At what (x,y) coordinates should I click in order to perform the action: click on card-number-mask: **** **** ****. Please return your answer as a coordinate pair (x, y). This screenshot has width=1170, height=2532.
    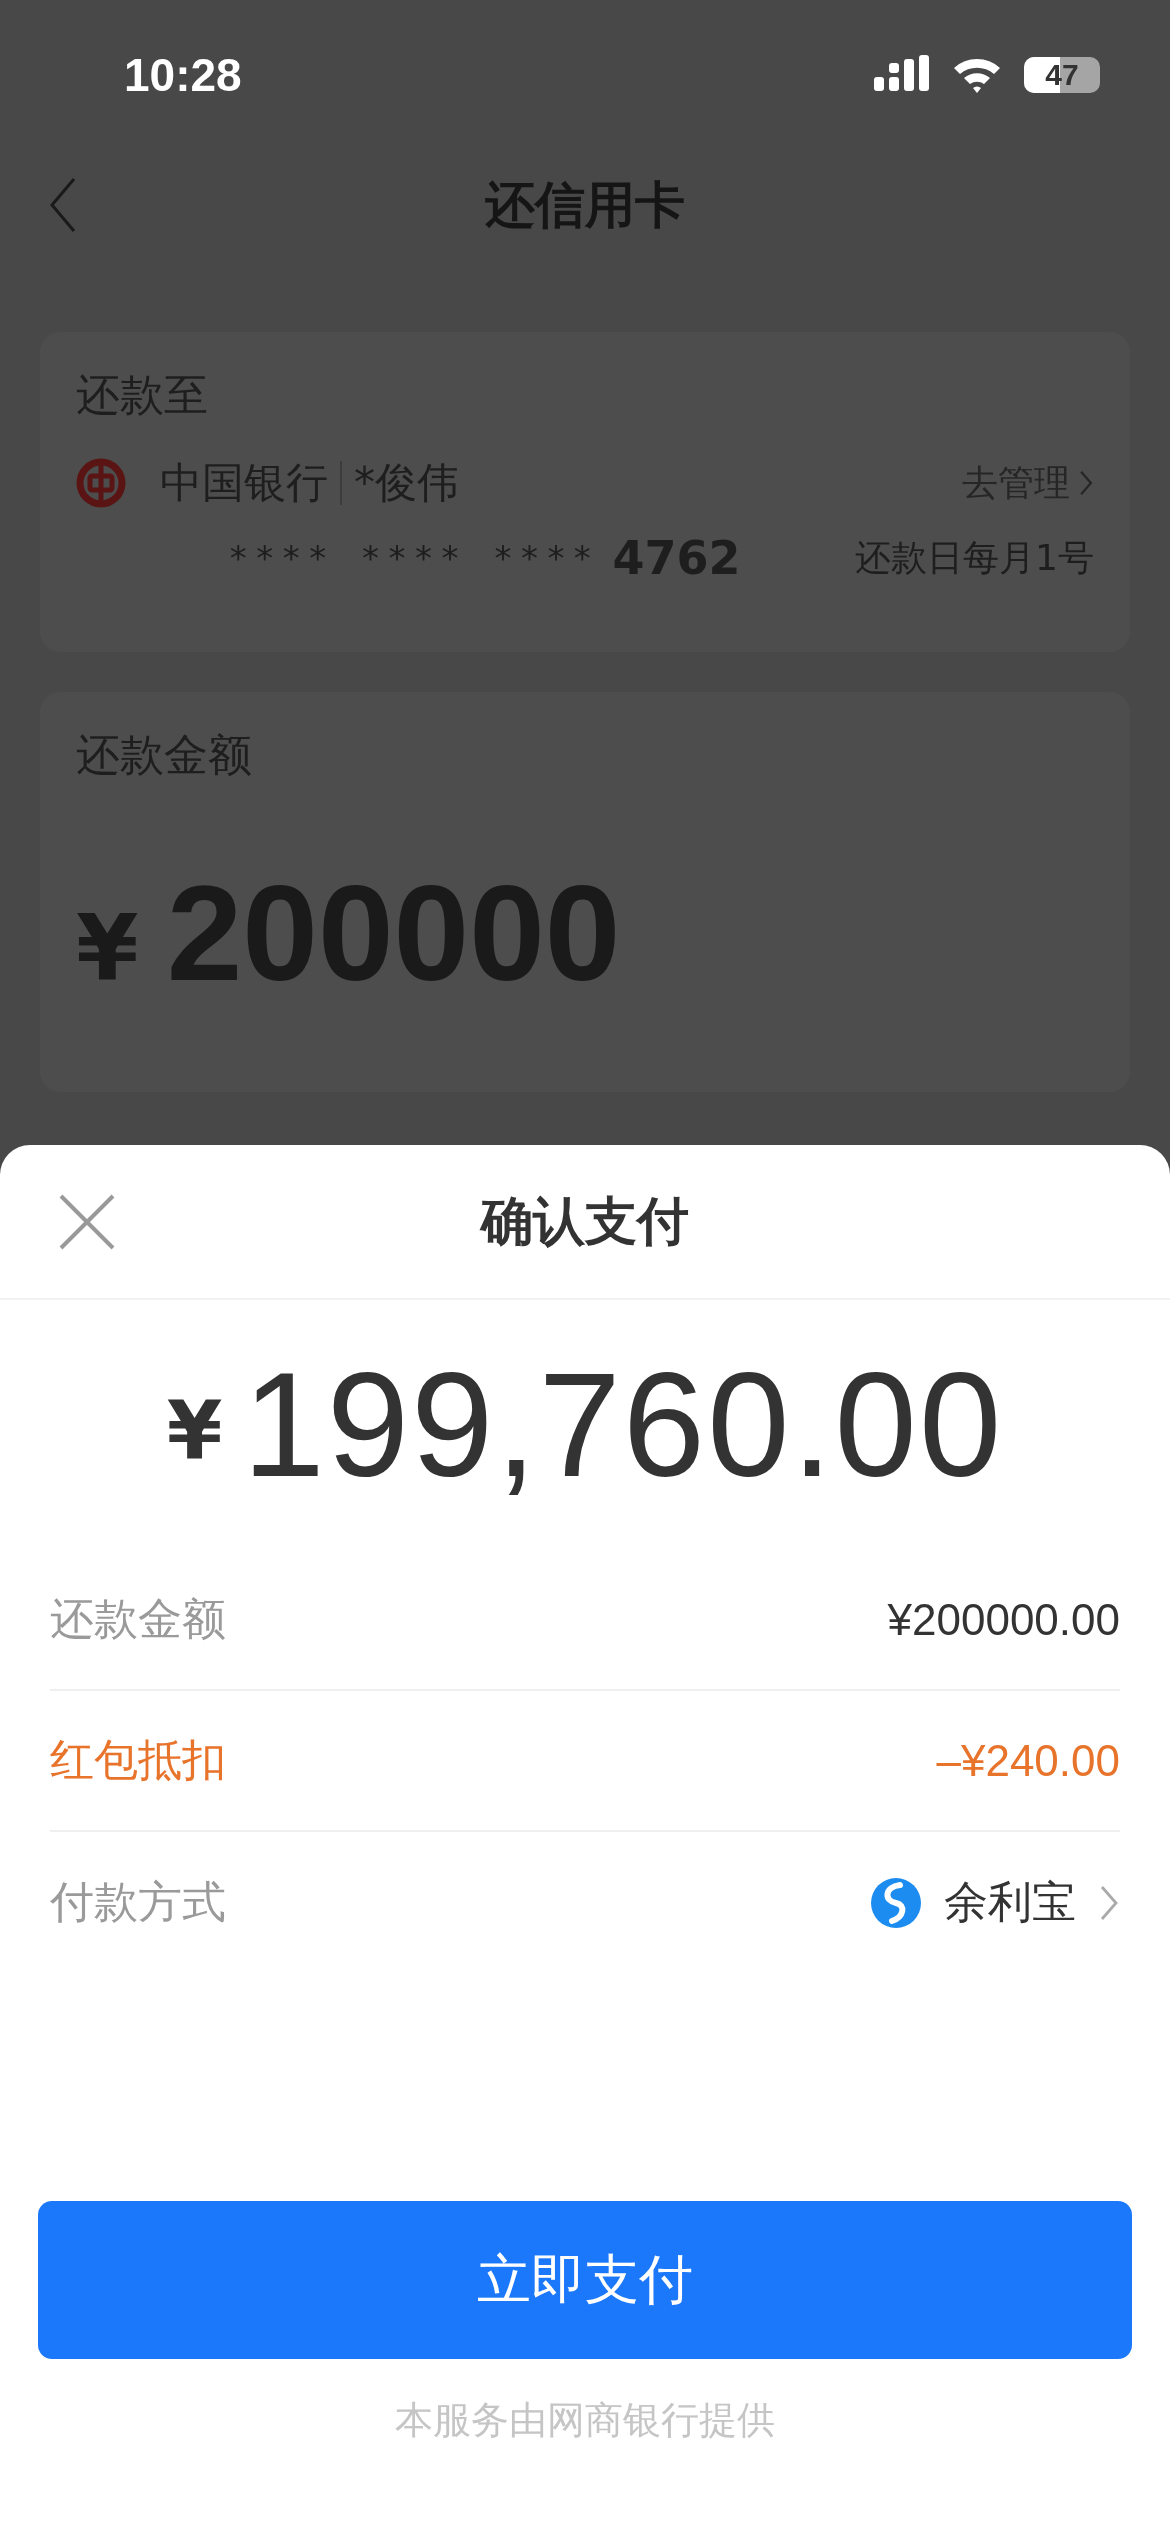
    Looking at the image, I should click on (413, 558).